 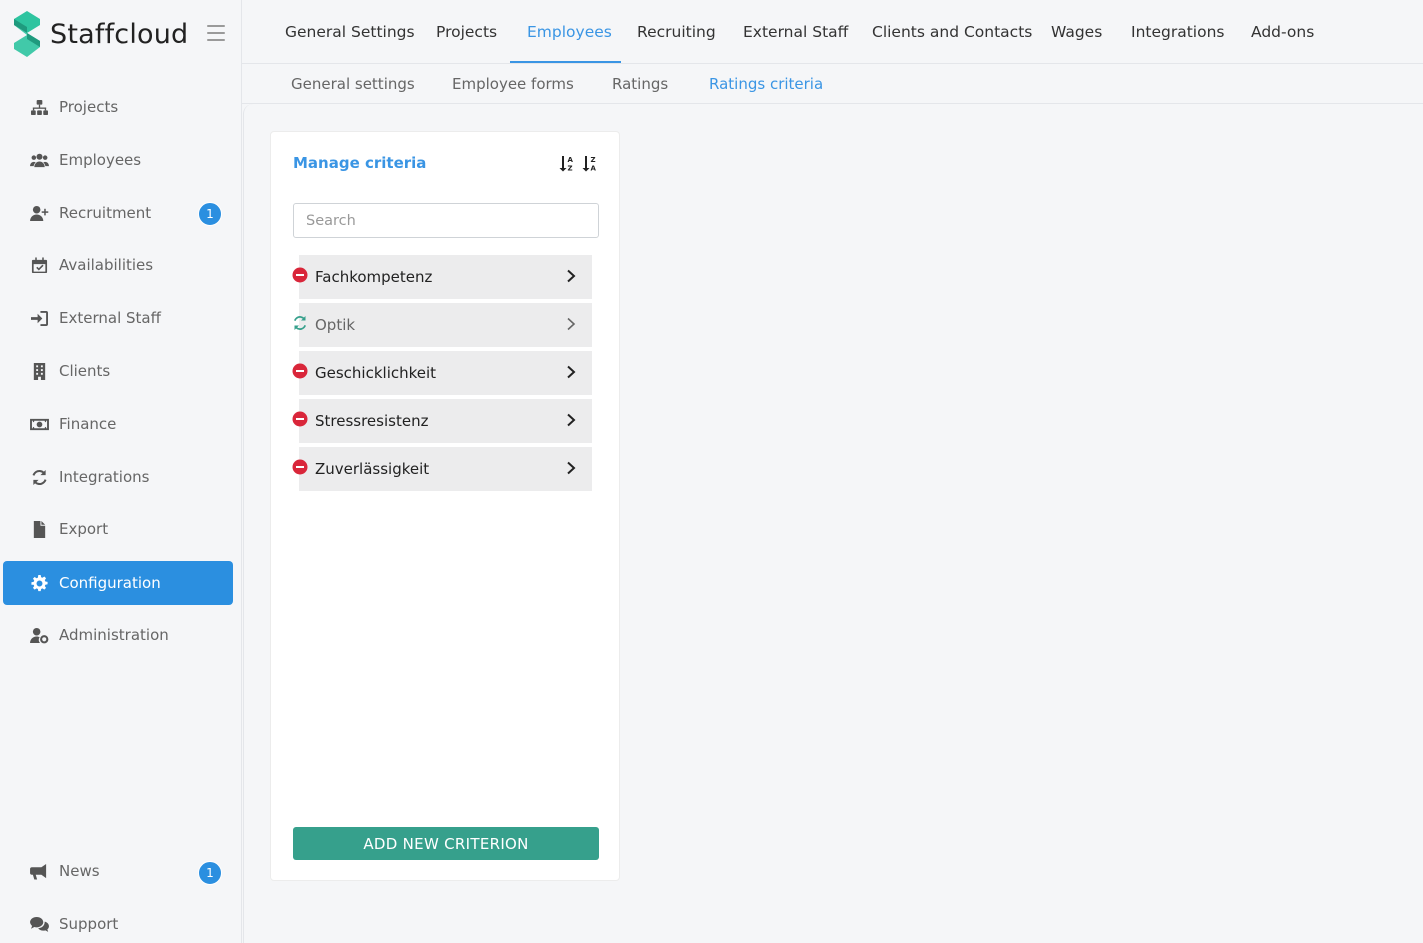 What do you see at coordinates (39, 371) in the screenshot?
I see `building-icon` at bounding box center [39, 371].